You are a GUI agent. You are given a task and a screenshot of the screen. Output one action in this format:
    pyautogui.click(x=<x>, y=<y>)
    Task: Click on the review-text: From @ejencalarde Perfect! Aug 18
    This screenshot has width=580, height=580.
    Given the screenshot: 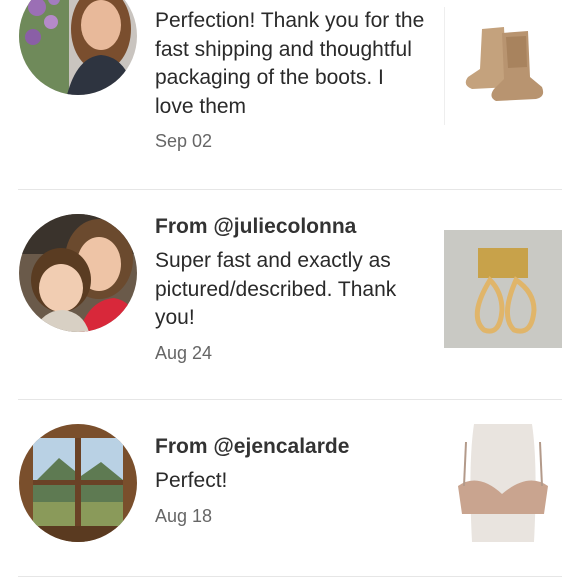 What is the action you would take?
    pyautogui.click(x=291, y=480)
    